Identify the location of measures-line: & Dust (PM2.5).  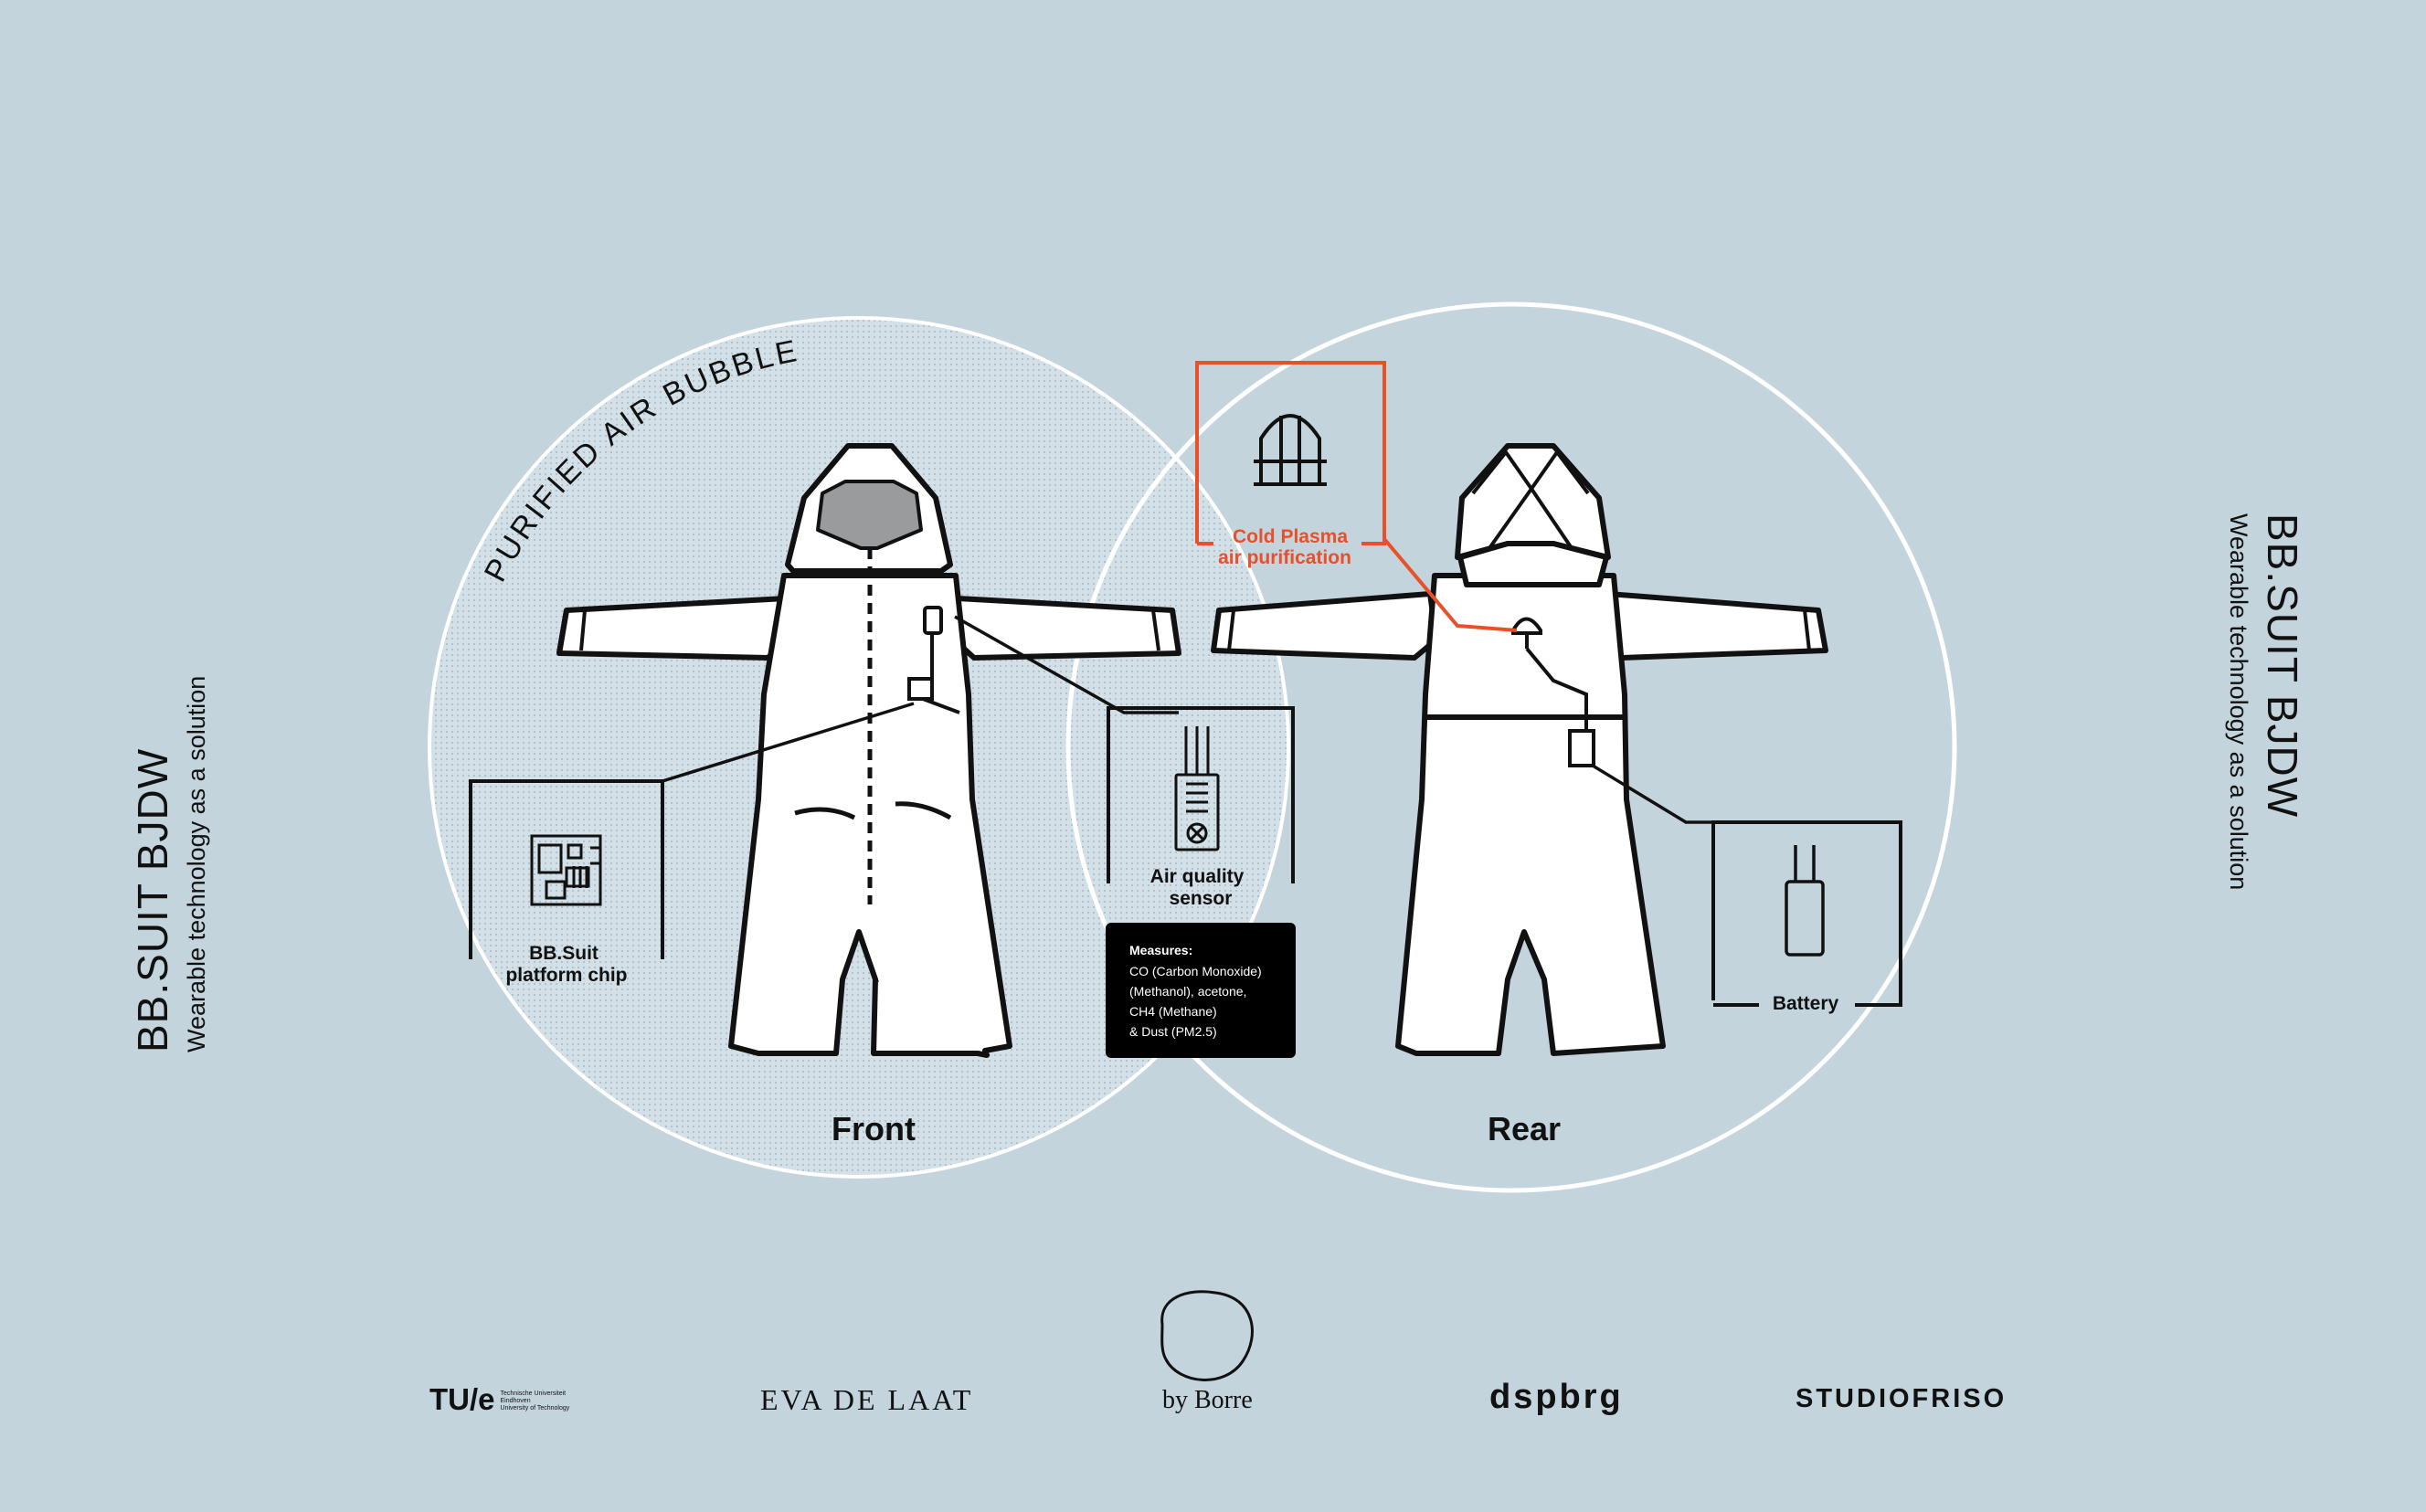
(1173, 1031).